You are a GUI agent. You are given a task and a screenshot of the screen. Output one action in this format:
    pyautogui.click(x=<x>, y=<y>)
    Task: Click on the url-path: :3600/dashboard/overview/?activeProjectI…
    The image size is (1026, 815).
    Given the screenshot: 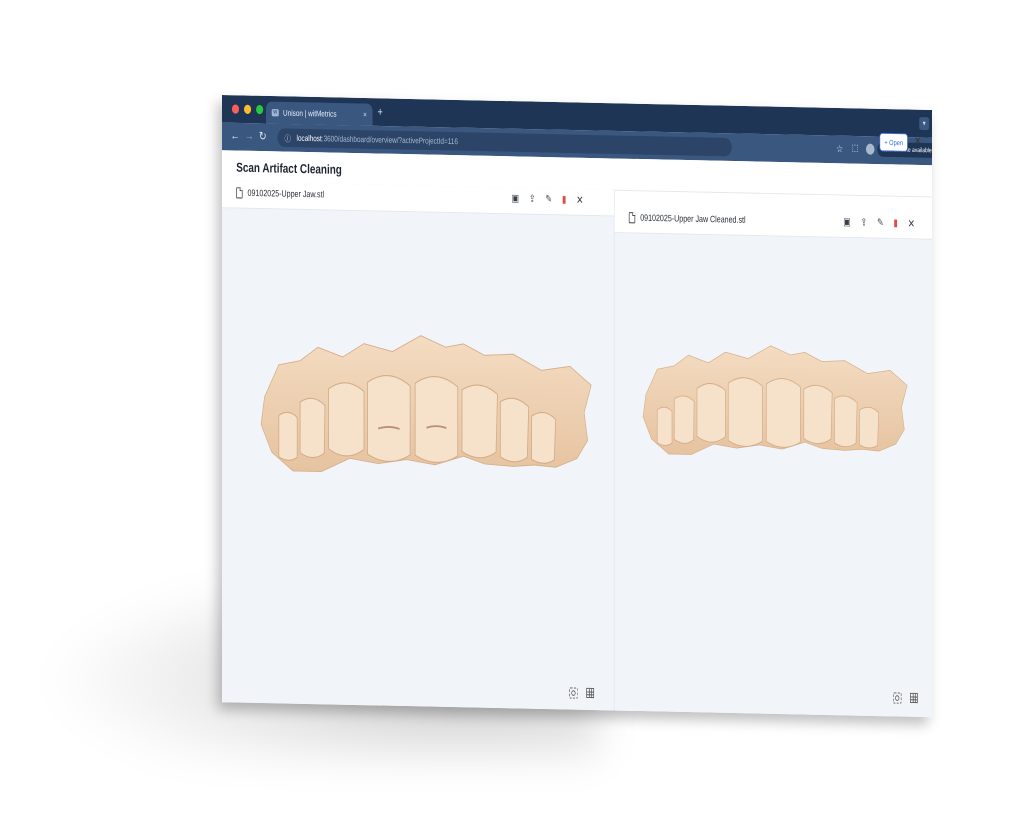 What is the action you would take?
    pyautogui.click(x=389, y=139)
    